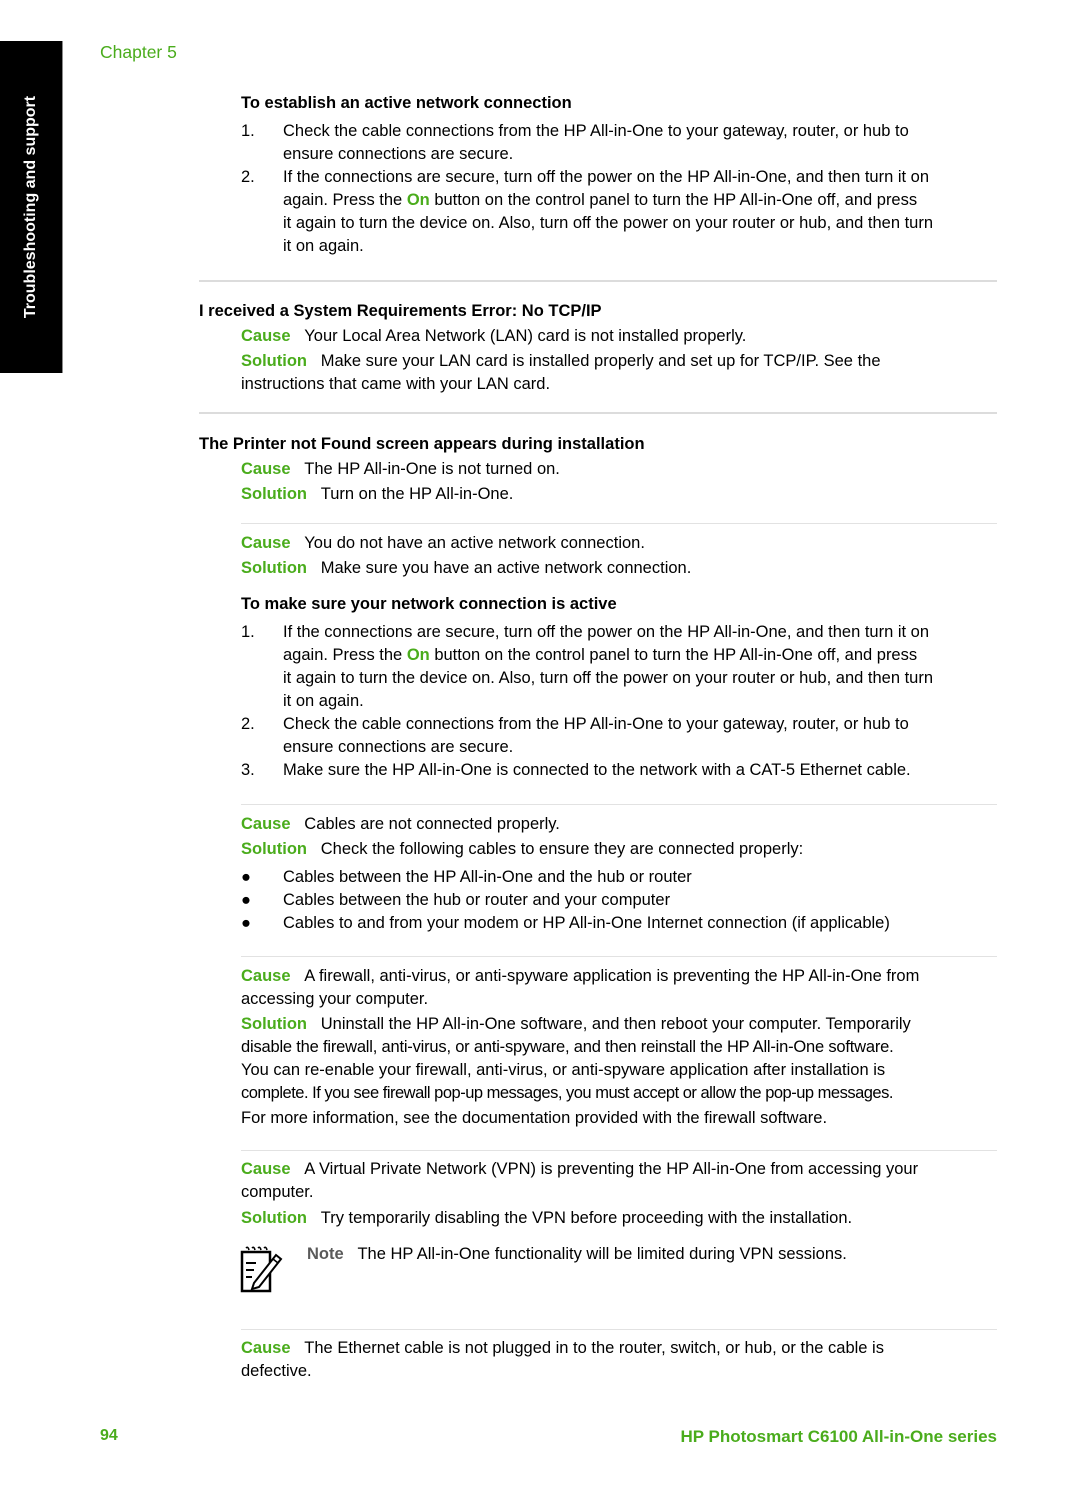 The image size is (1080, 1495). I want to click on solution: Solution Turn on the HP All-in-One., so click(377, 494).